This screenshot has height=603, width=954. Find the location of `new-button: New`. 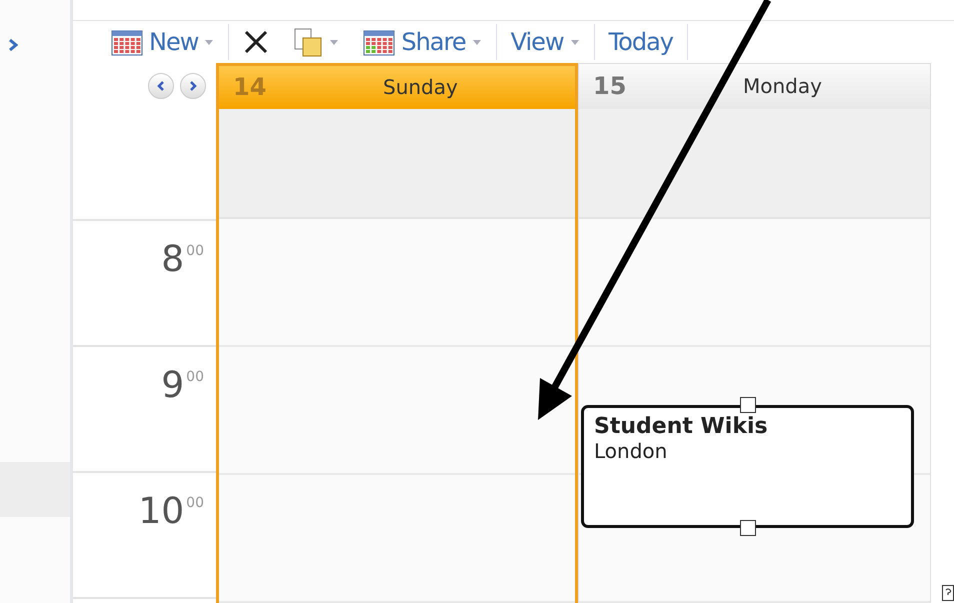

new-button: New is located at coordinates (162, 42).